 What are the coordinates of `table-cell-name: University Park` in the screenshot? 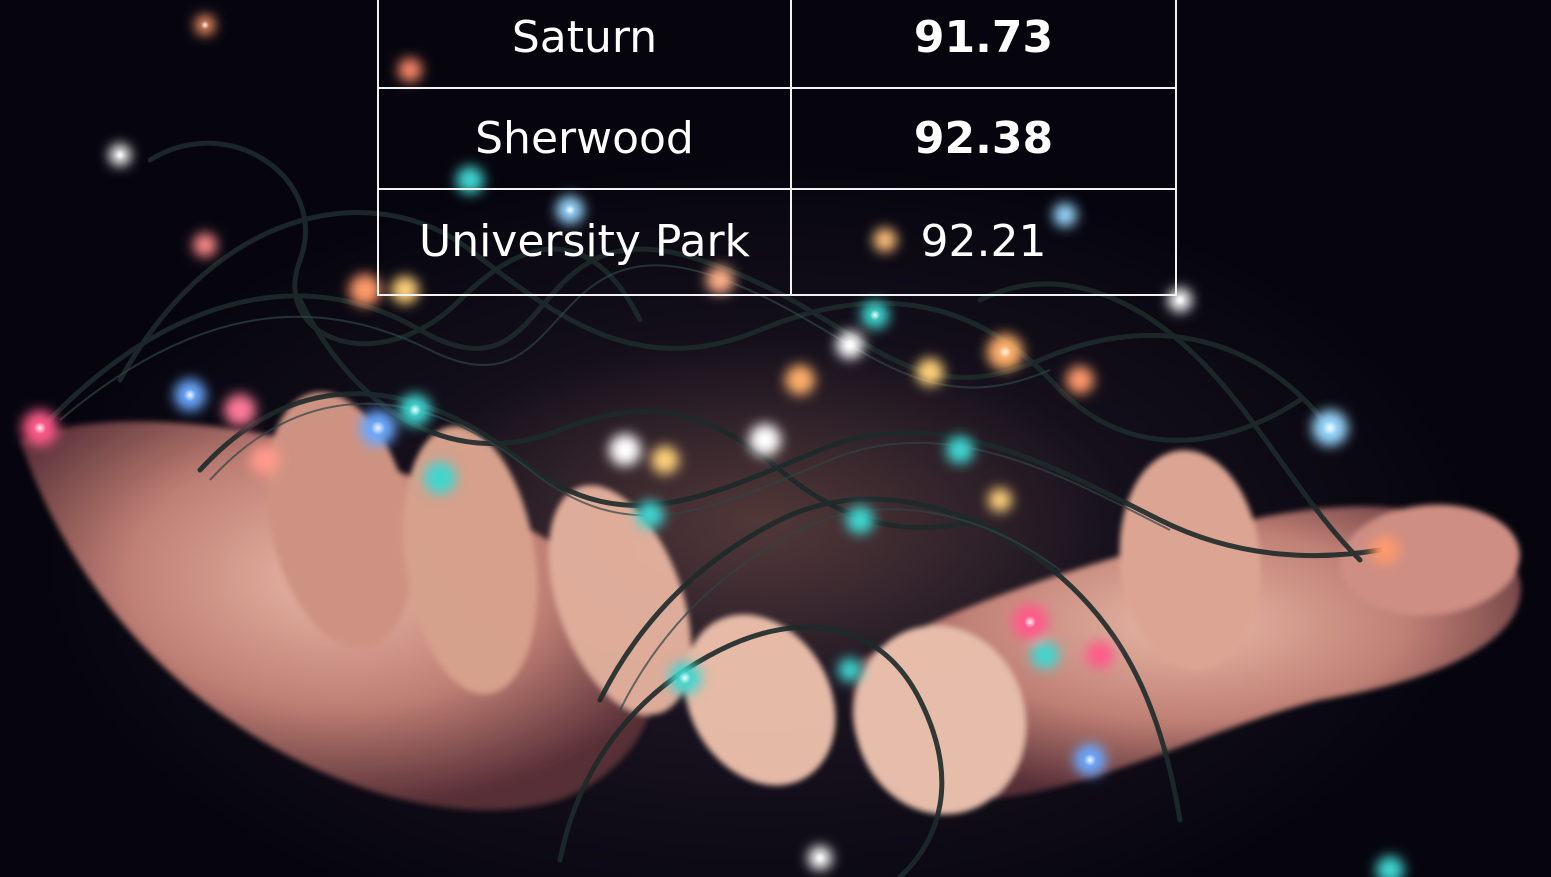 It's located at (584, 242).